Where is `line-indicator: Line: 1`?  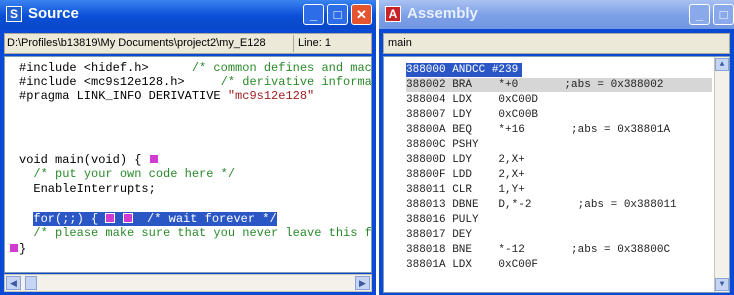 line-indicator: Line: 1 is located at coordinates (314, 43).